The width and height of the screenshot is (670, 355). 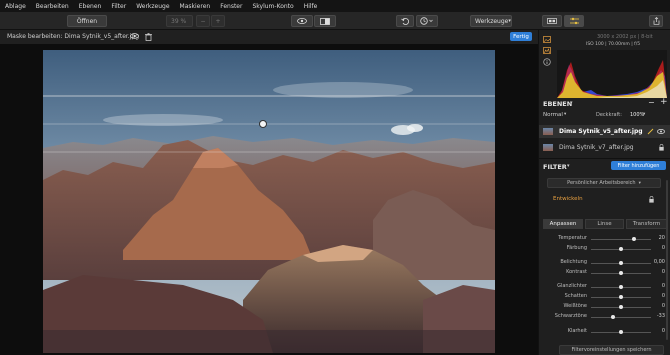 What do you see at coordinates (609, 115) in the screenshot?
I see `opacity-label: Deckkraft:` at bounding box center [609, 115].